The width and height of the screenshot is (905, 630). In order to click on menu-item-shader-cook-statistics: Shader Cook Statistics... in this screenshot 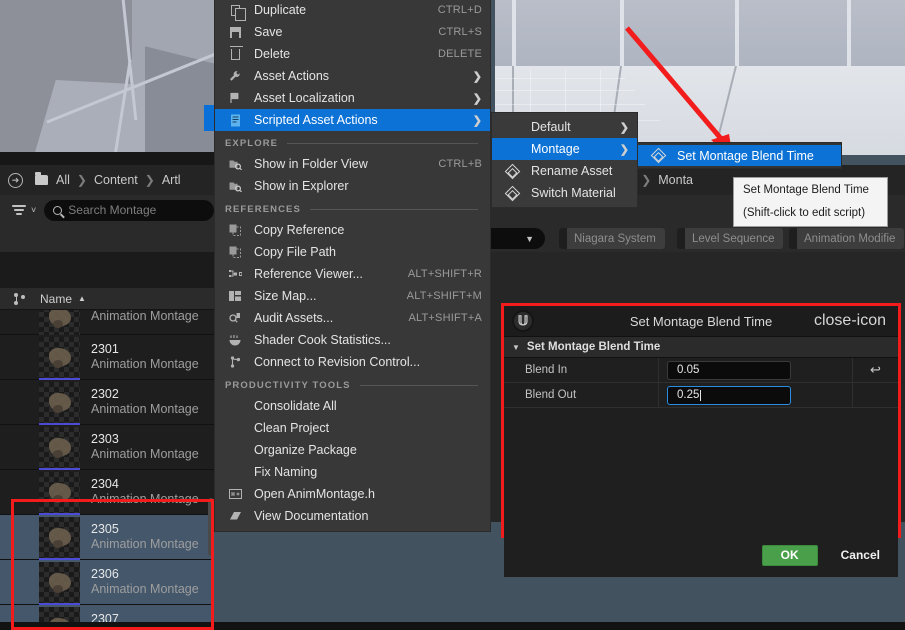, I will do `click(352, 340)`.